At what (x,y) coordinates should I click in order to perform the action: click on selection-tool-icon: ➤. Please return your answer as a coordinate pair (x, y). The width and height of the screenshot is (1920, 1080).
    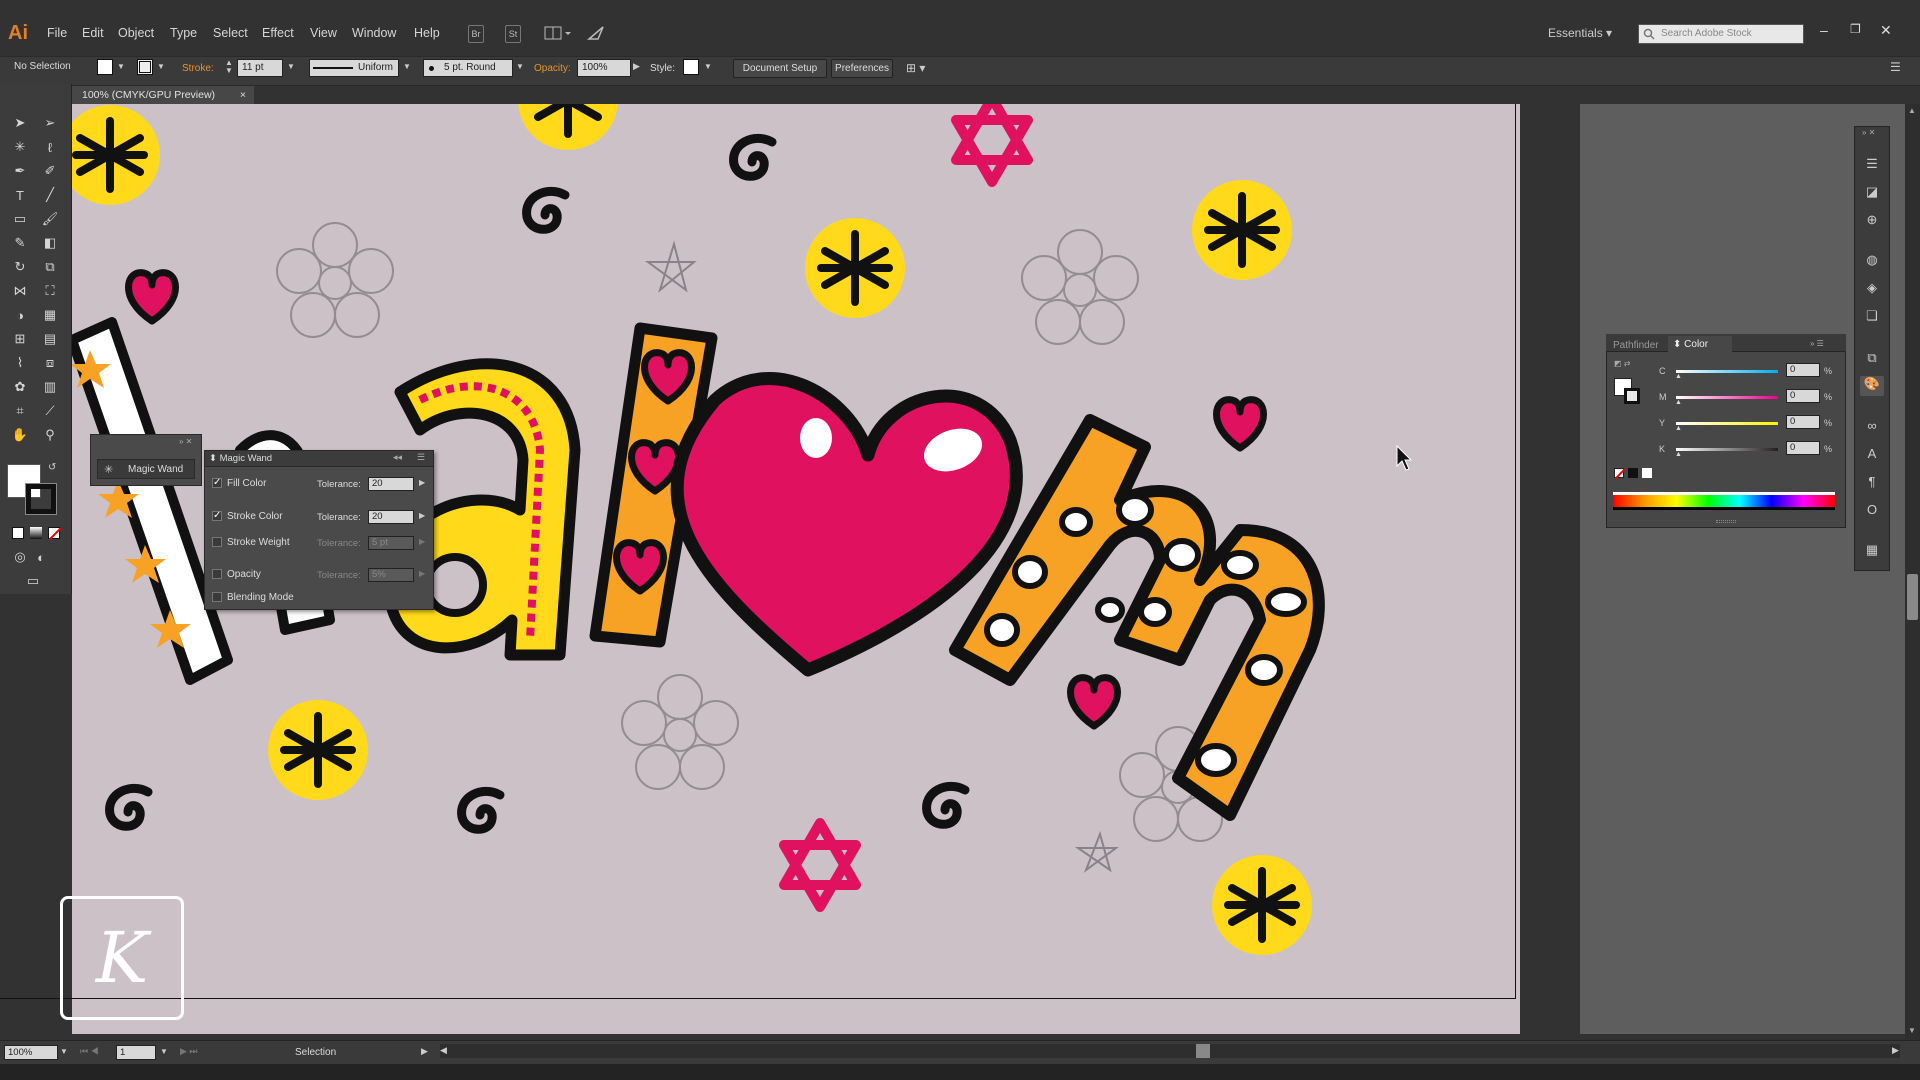
    Looking at the image, I should click on (20, 123).